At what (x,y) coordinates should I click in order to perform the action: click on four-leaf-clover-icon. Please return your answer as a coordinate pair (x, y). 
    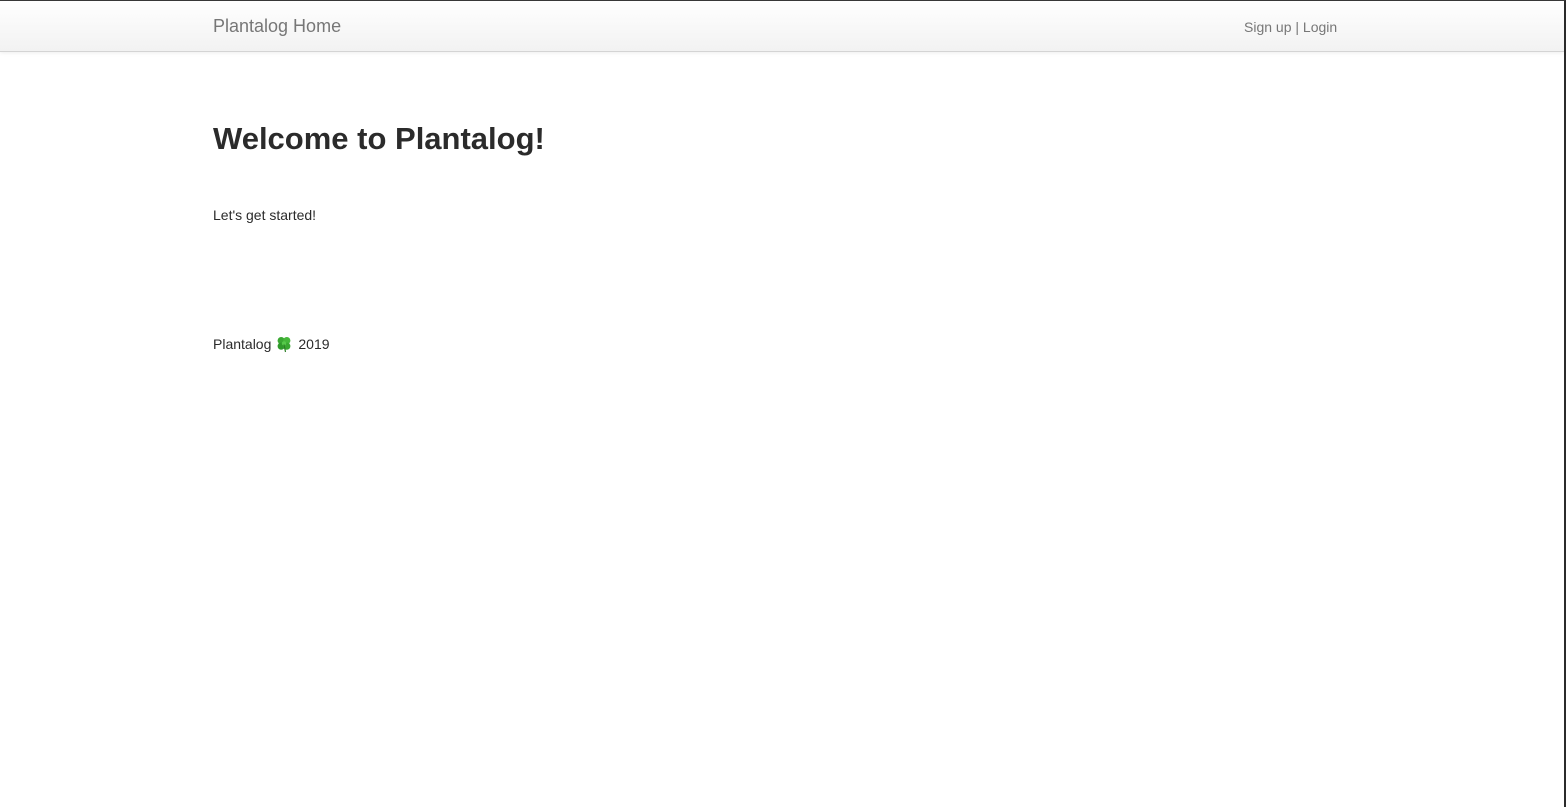
    Looking at the image, I should click on (284, 344).